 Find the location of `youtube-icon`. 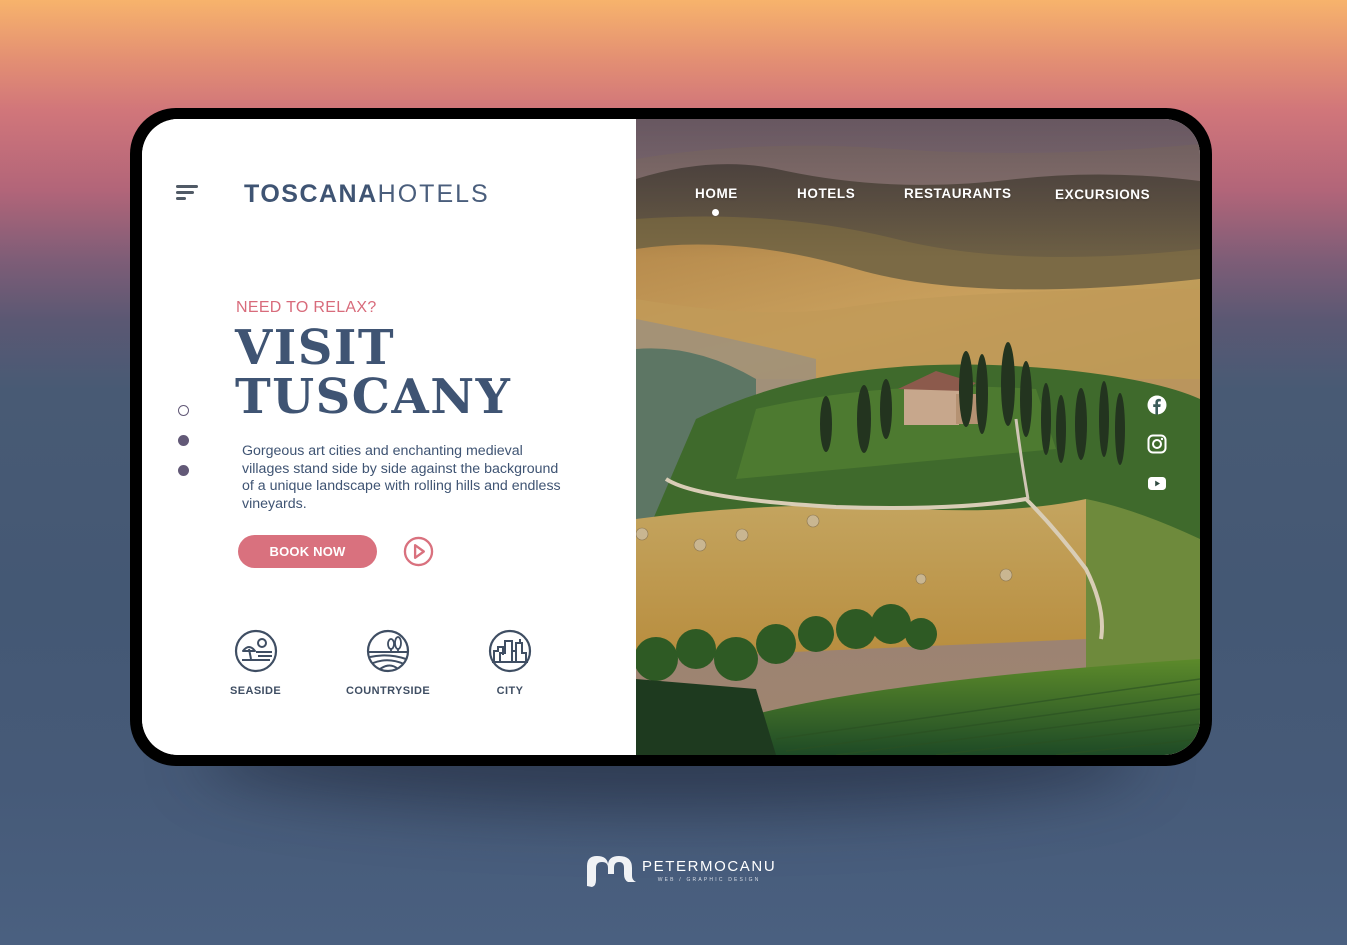

youtube-icon is located at coordinates (1157, 483).